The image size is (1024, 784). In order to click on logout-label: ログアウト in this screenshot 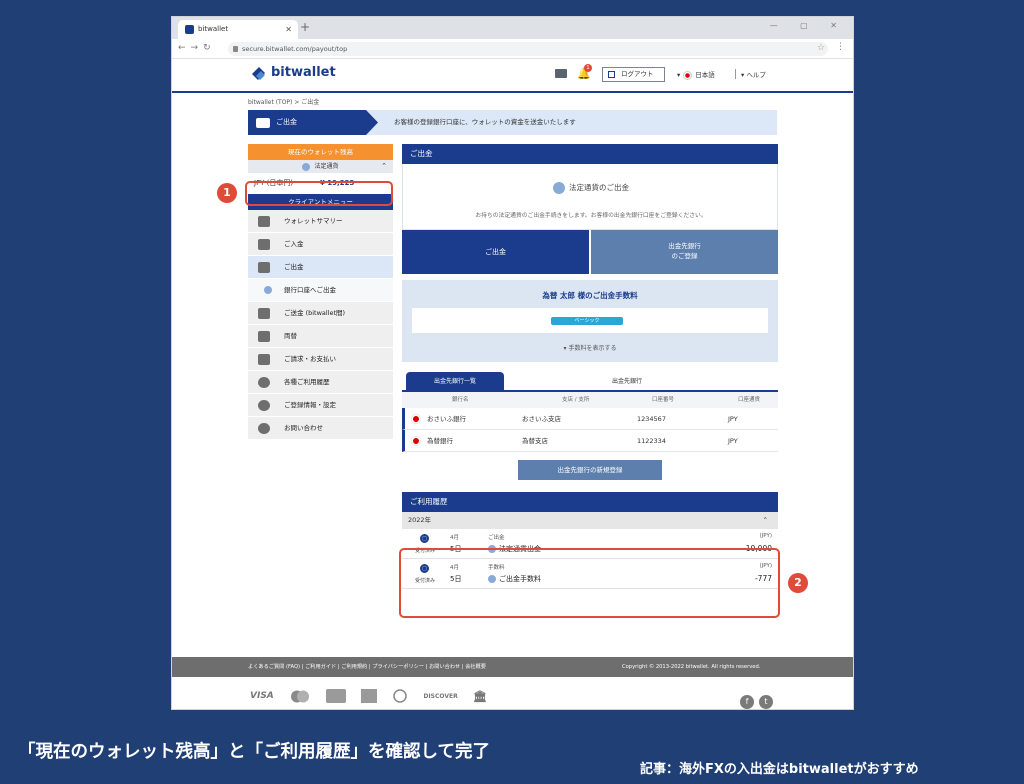, I will do `click(637, 74)`.